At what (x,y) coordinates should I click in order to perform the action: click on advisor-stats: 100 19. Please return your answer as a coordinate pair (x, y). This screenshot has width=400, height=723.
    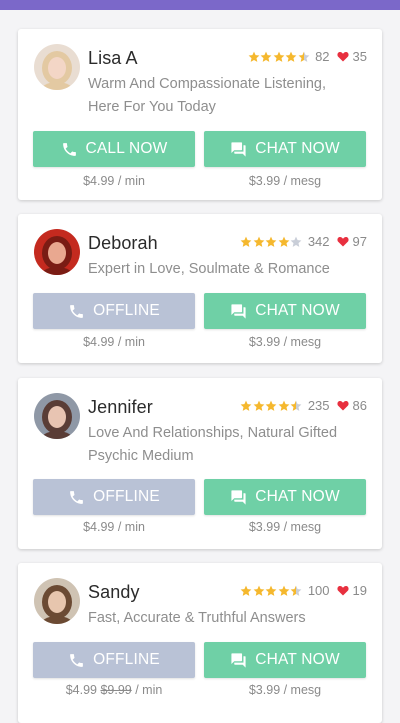
    Looking at the image, I should click on (303, 590).